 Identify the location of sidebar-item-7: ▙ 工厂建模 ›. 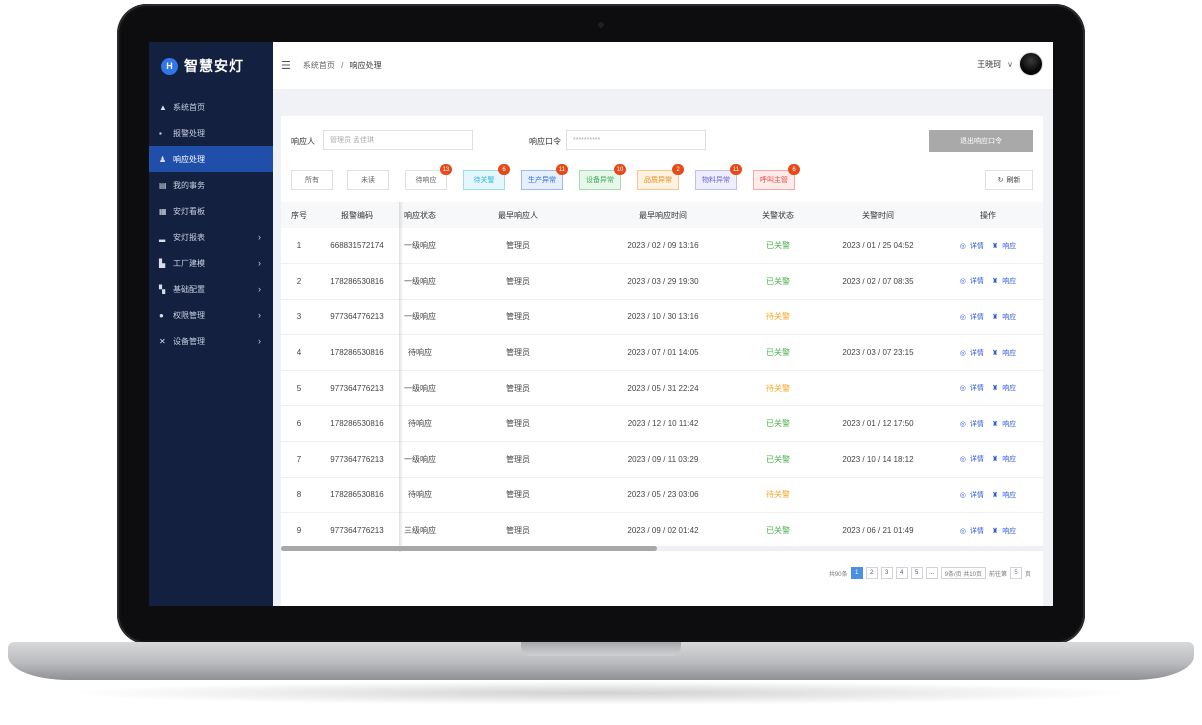
(211, 263).